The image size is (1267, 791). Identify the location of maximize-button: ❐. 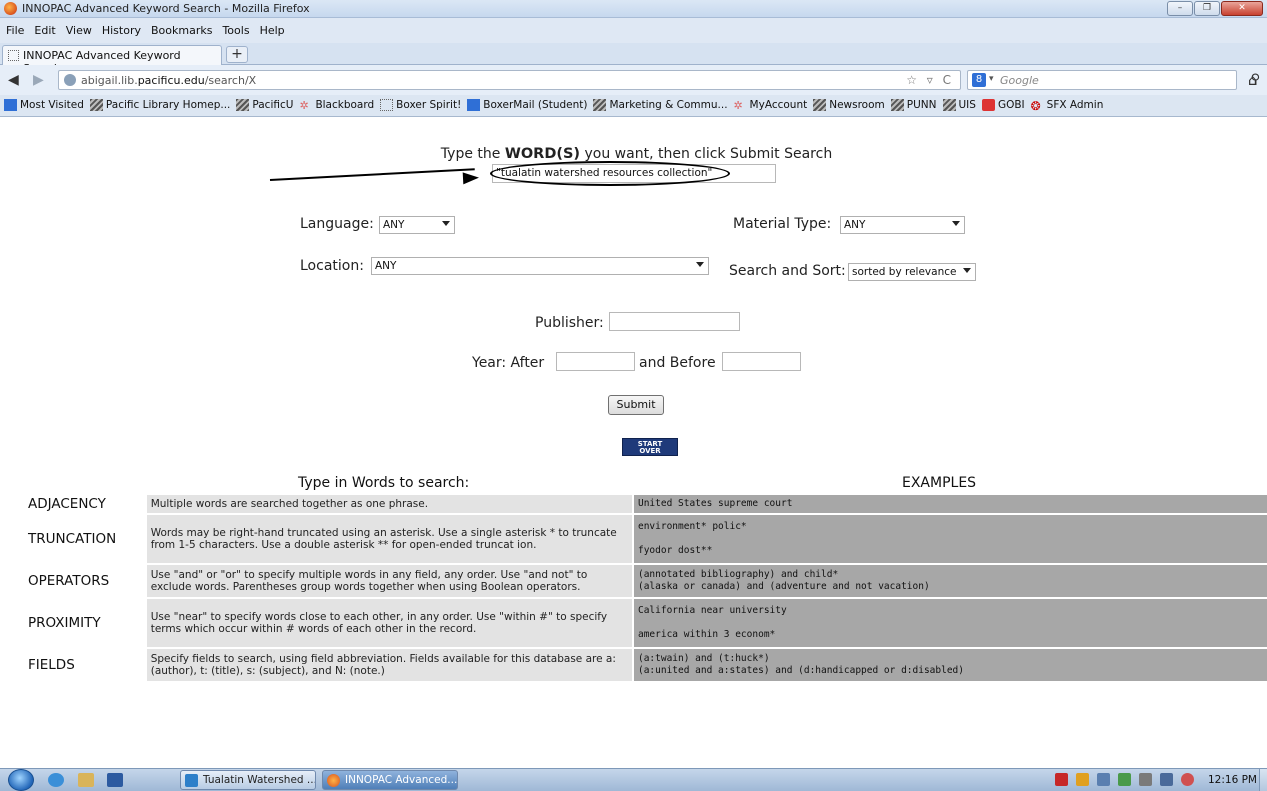
(1207, 8).